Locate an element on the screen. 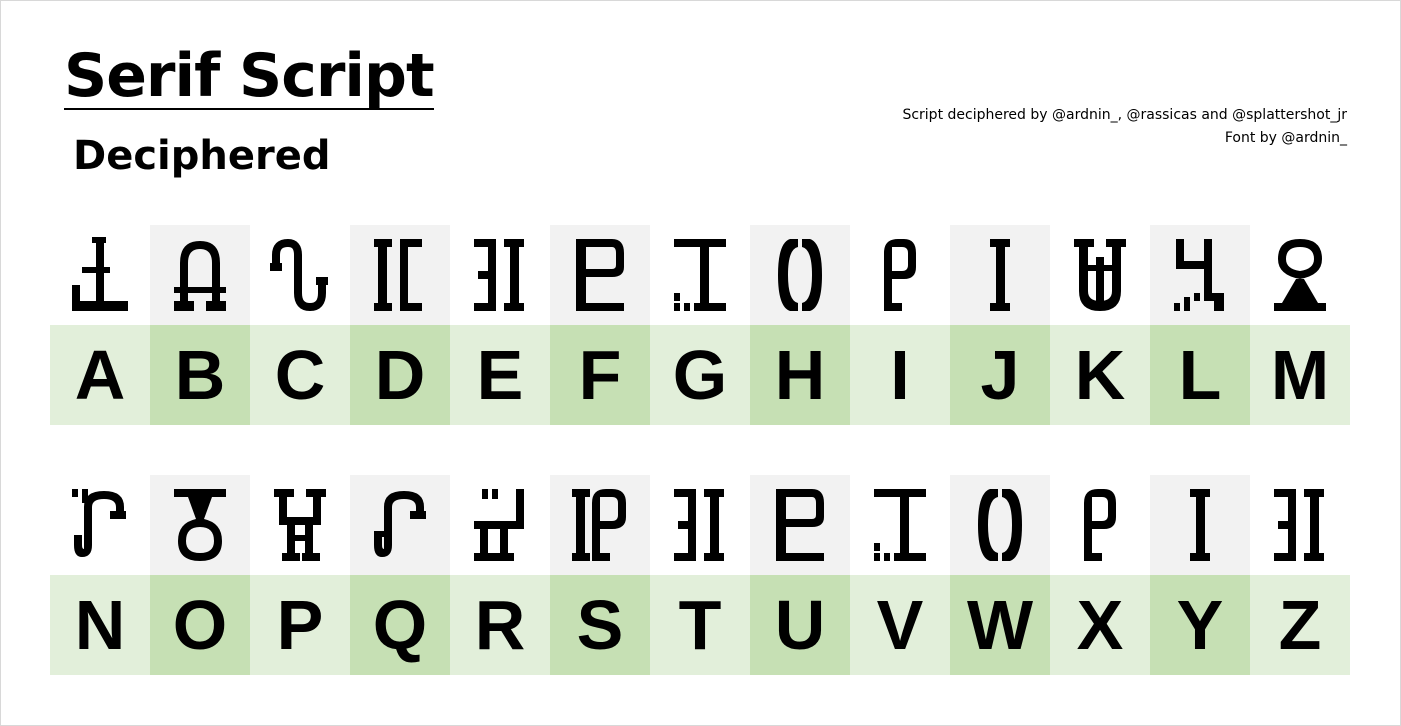 Image resolution: width=1401 pixels, height=726 pixels. letter-cell: Z is located at coordinates (1300, 625).